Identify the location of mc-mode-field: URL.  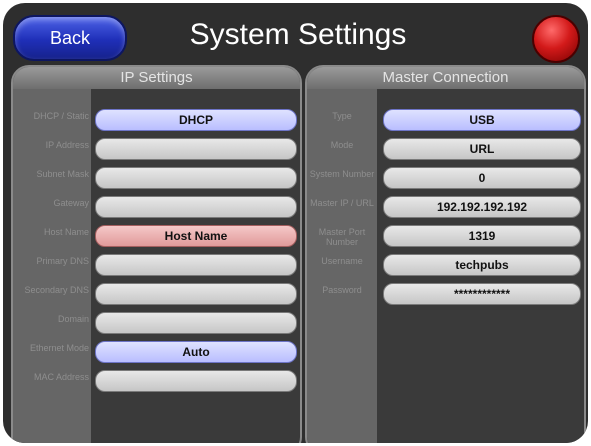
(482, 149).